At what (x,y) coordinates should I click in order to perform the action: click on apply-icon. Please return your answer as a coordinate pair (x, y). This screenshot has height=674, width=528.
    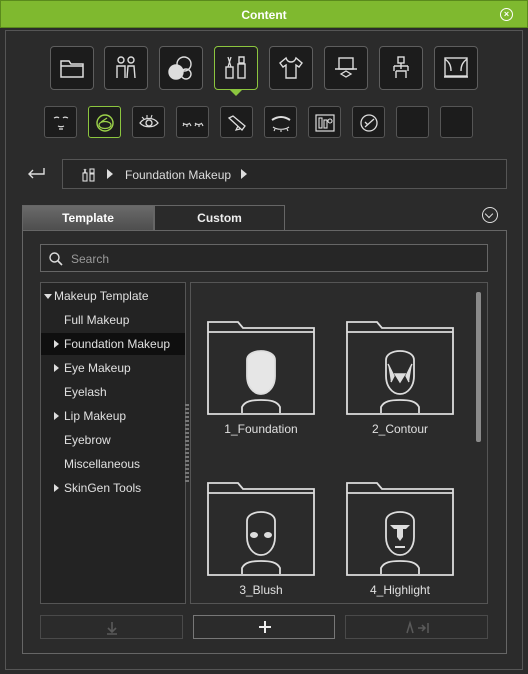
    Looking at the image, I should click on (417, 627).